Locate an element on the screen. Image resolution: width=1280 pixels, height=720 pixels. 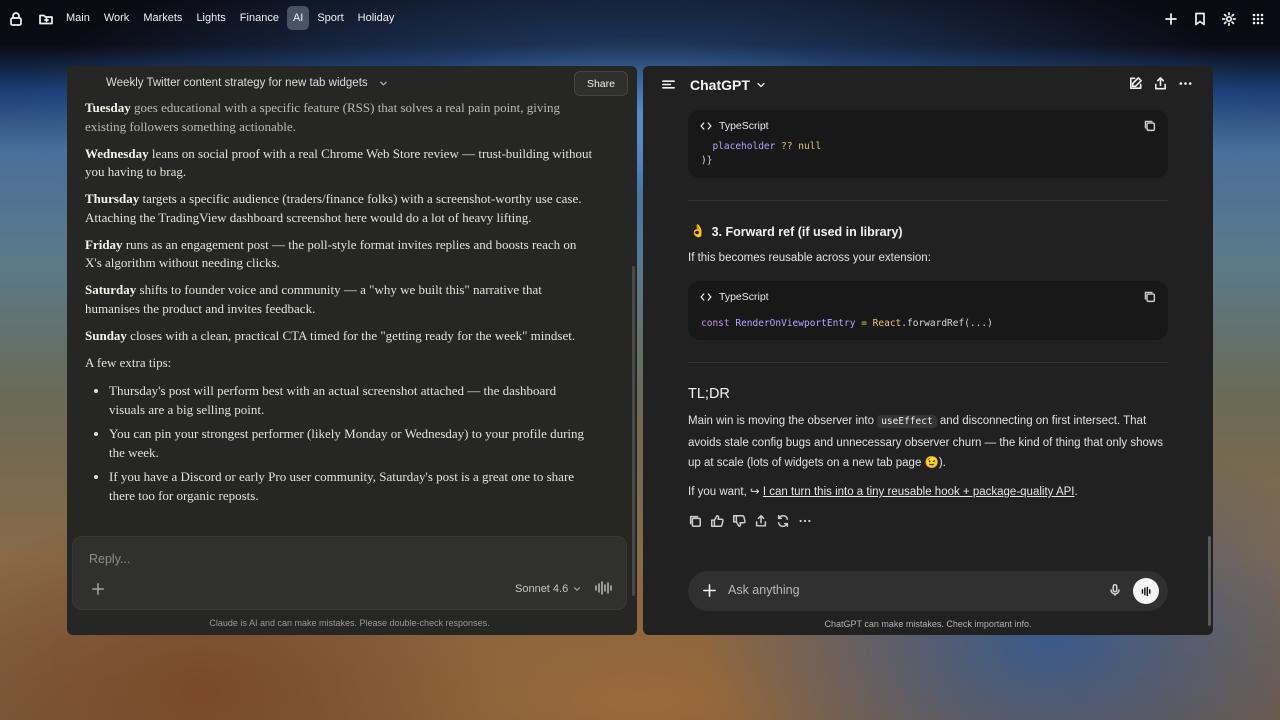
code-token: forwardRef is located at coordinates (936, 323).